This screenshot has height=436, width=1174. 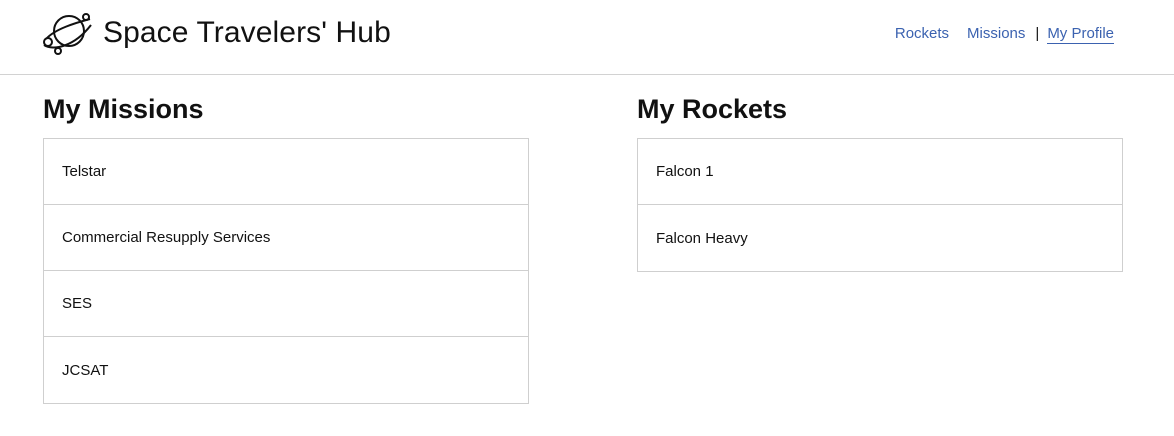 I want to click on main-navigation: Rockets Missions | My Profile, so click(x=1004, y=34).